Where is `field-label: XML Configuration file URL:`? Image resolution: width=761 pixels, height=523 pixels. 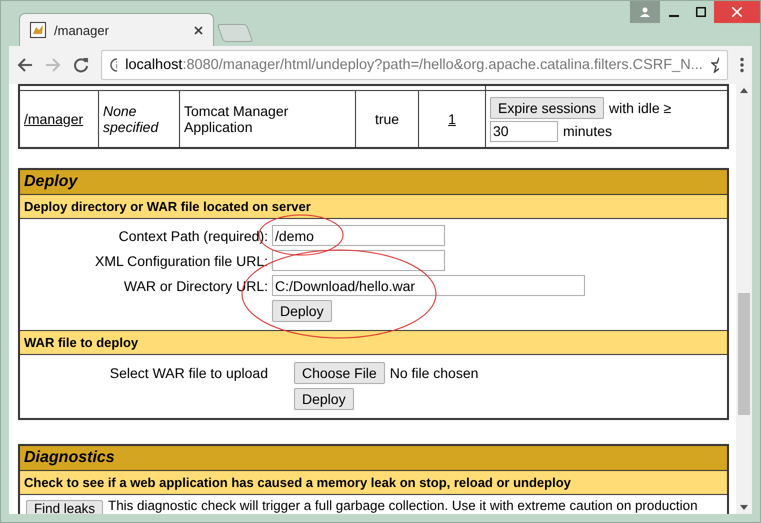
field-label: XML Configuration file URL: is located at coordinates (181, 260).